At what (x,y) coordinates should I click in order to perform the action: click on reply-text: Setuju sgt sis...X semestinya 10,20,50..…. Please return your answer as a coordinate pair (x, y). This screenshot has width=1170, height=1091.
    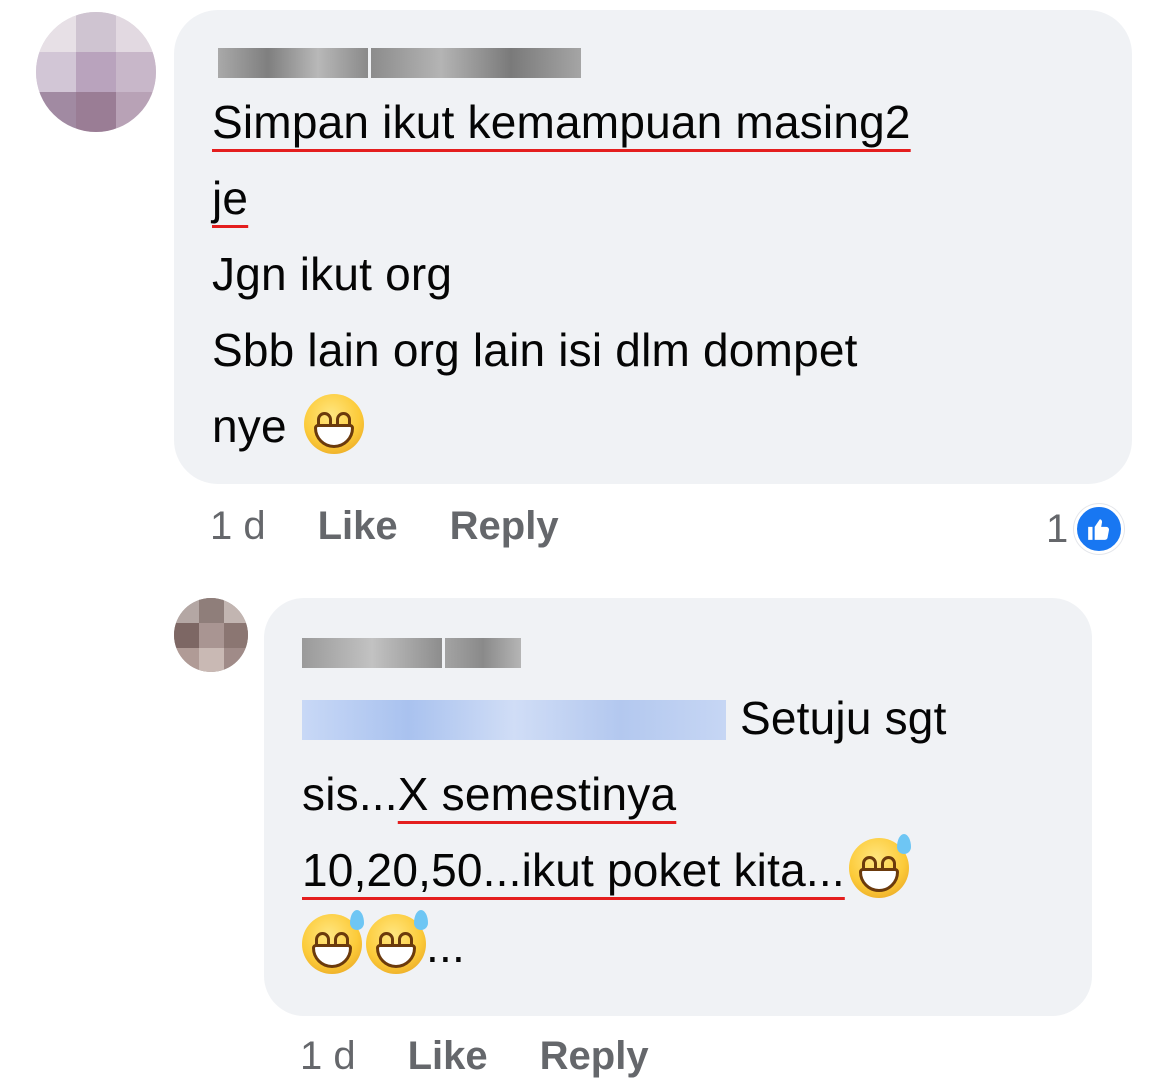
    Looking at the image, I should click on (624, 833).